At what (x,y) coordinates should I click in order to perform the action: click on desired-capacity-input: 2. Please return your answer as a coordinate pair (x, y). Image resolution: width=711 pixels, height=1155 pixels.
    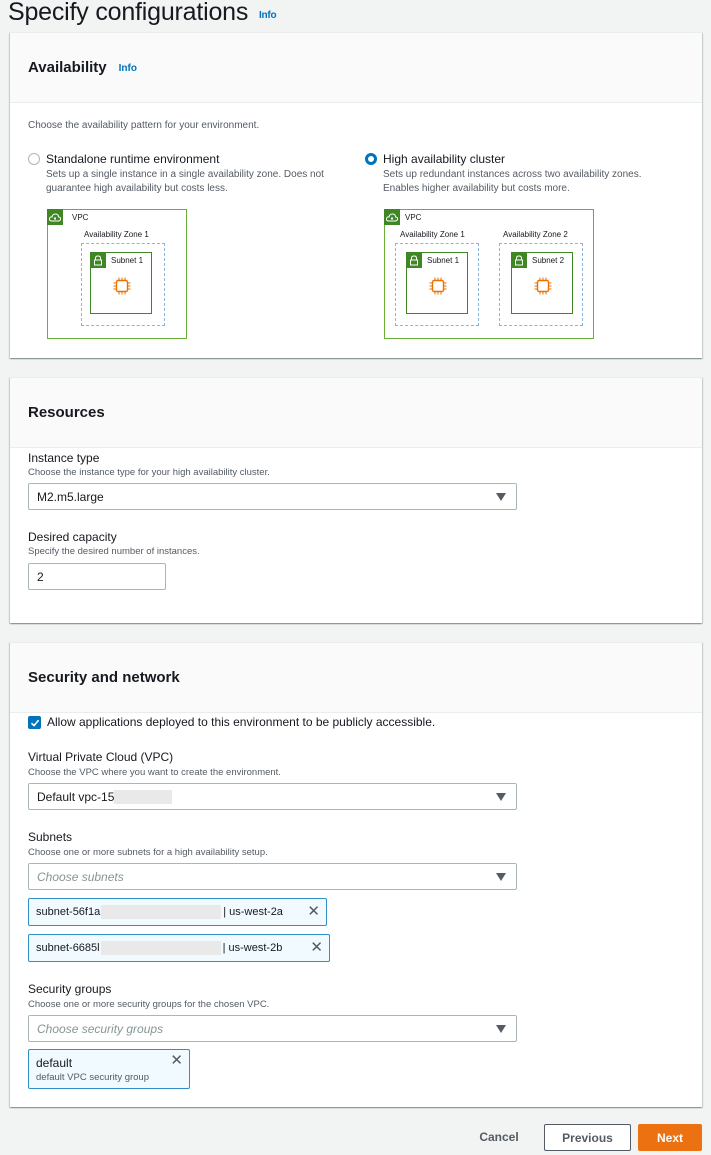
    Looking at the image, I should click on (97, 576).